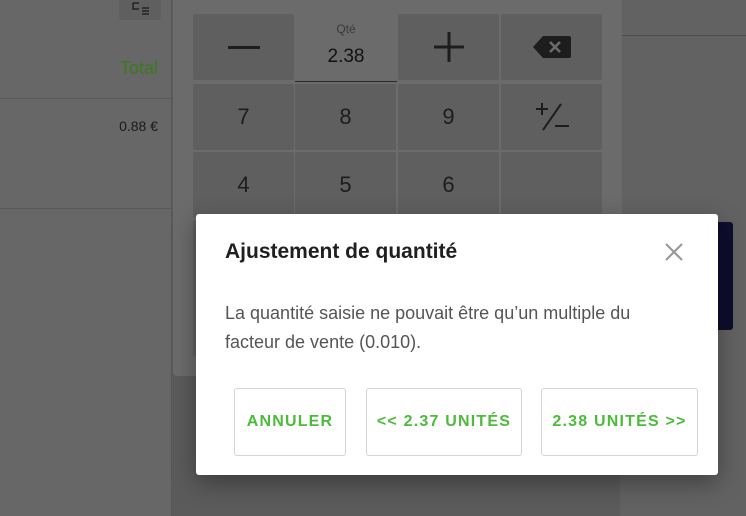  Describe the element at coordinates (683, 35) in the screenshot. I see `divider` at that location.